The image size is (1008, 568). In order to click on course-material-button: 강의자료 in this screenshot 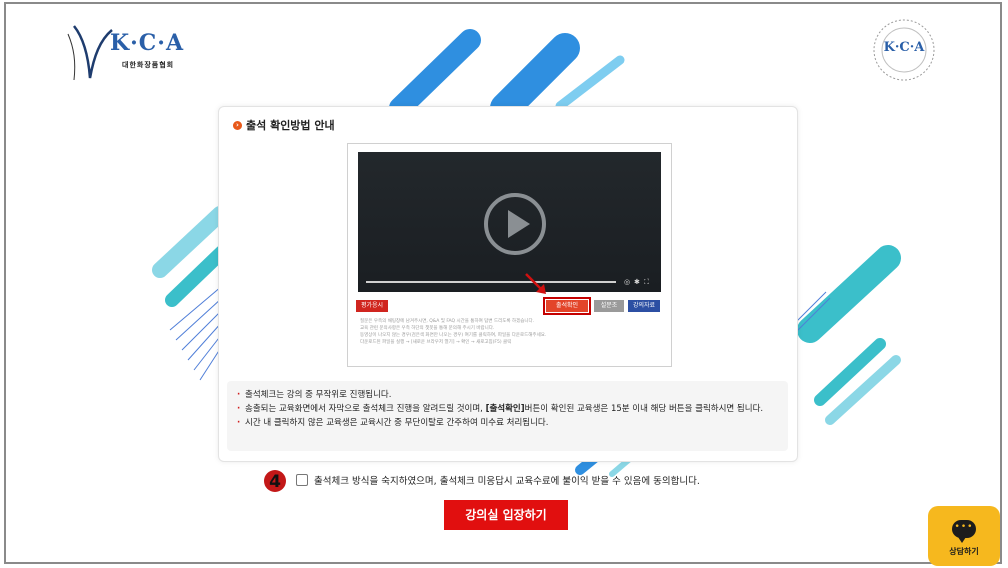, I will do `click(644, 306)`.